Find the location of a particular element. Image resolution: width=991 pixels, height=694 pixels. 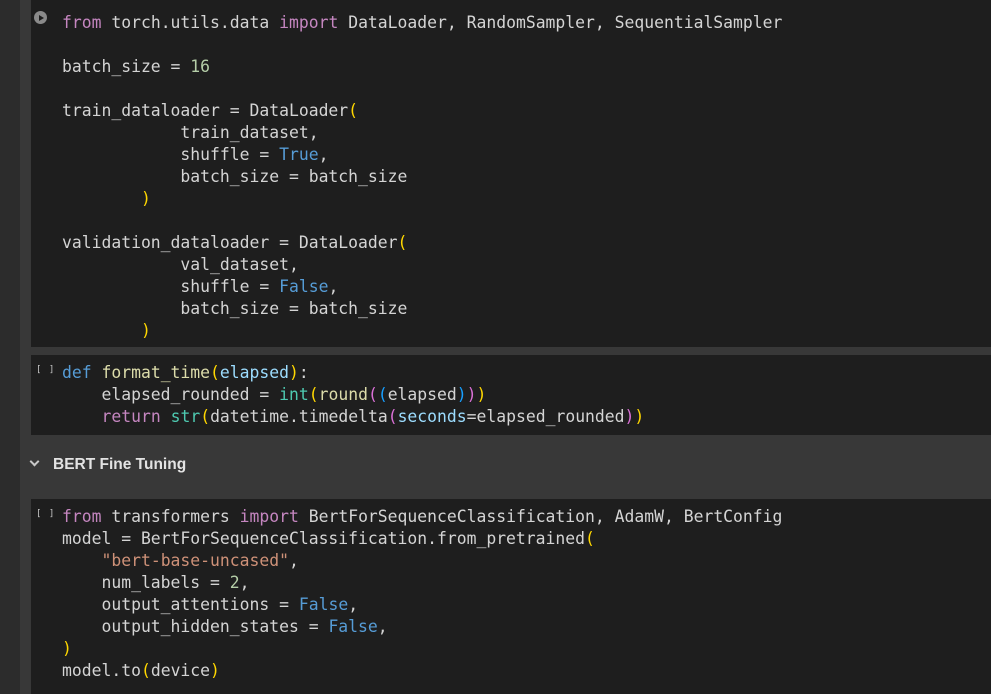

code-token: output_hidden_states = is located at coordinates (195, 626).